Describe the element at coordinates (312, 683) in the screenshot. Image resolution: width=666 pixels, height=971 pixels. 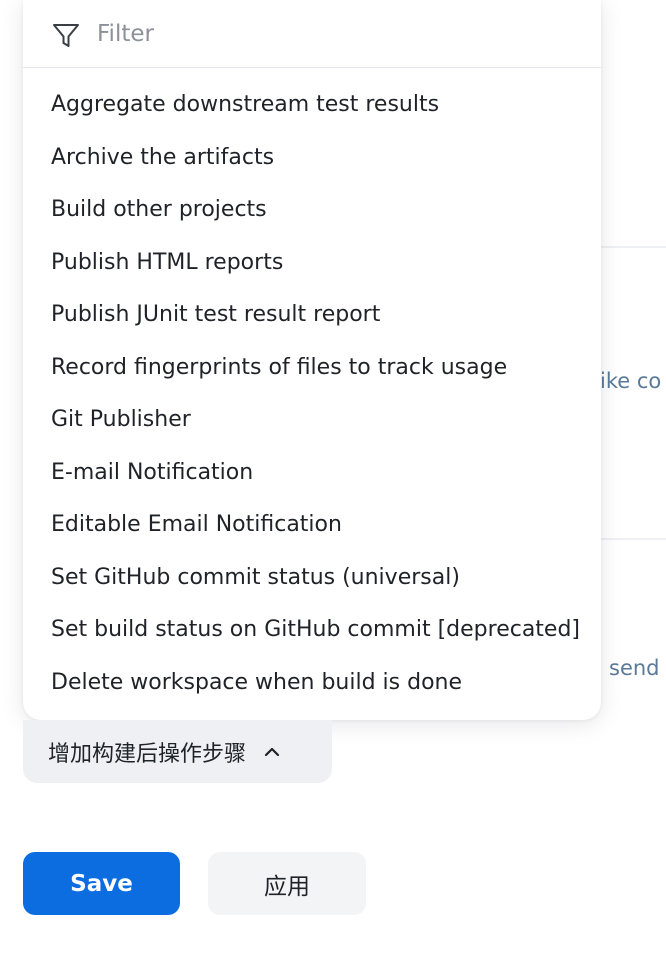
I see `menu-item-delete-workspace: Delete workspace when build is done` at that location.